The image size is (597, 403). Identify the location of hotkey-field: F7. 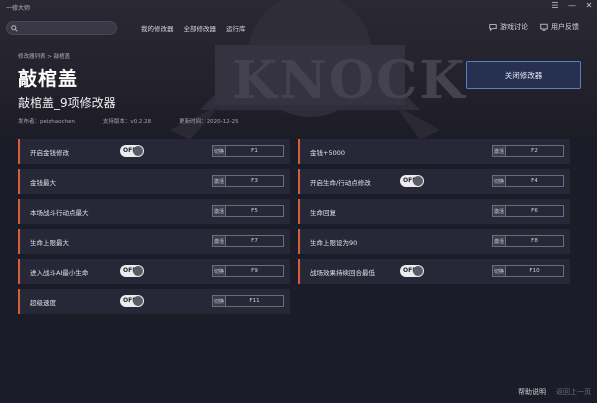
(255, 241).